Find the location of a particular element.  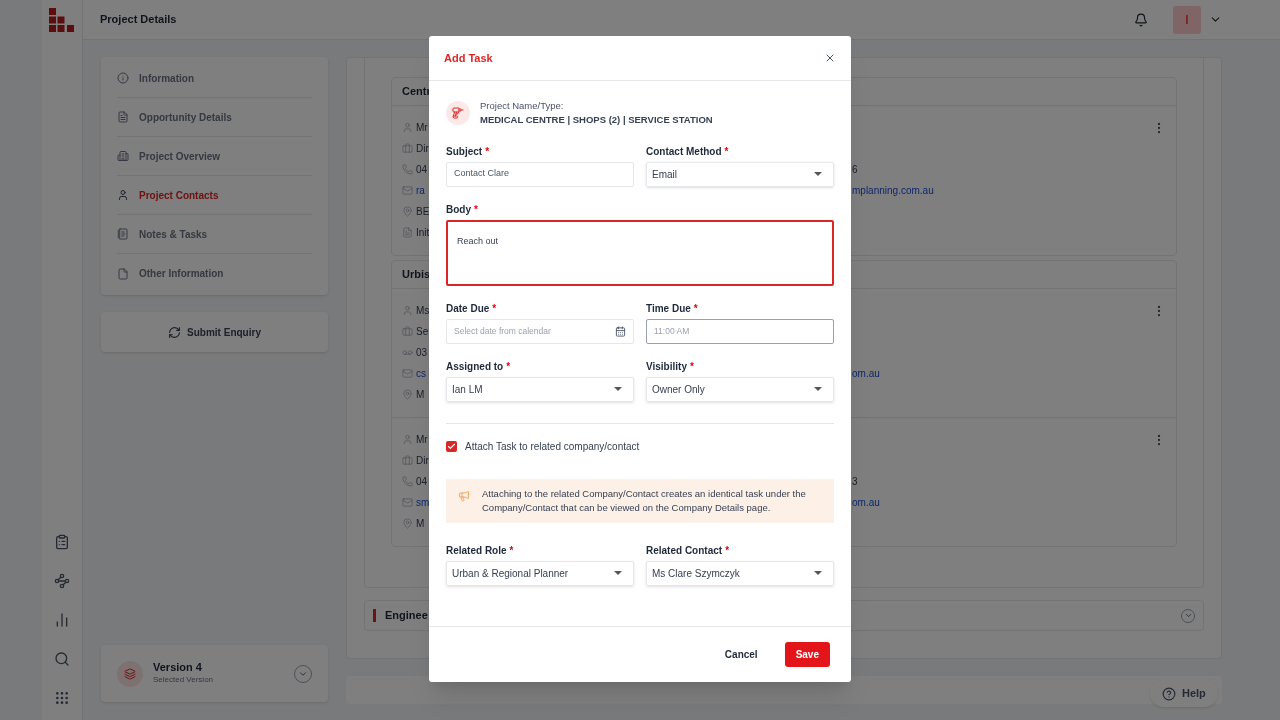

email-link: sm is located at coordinates (423, 502).